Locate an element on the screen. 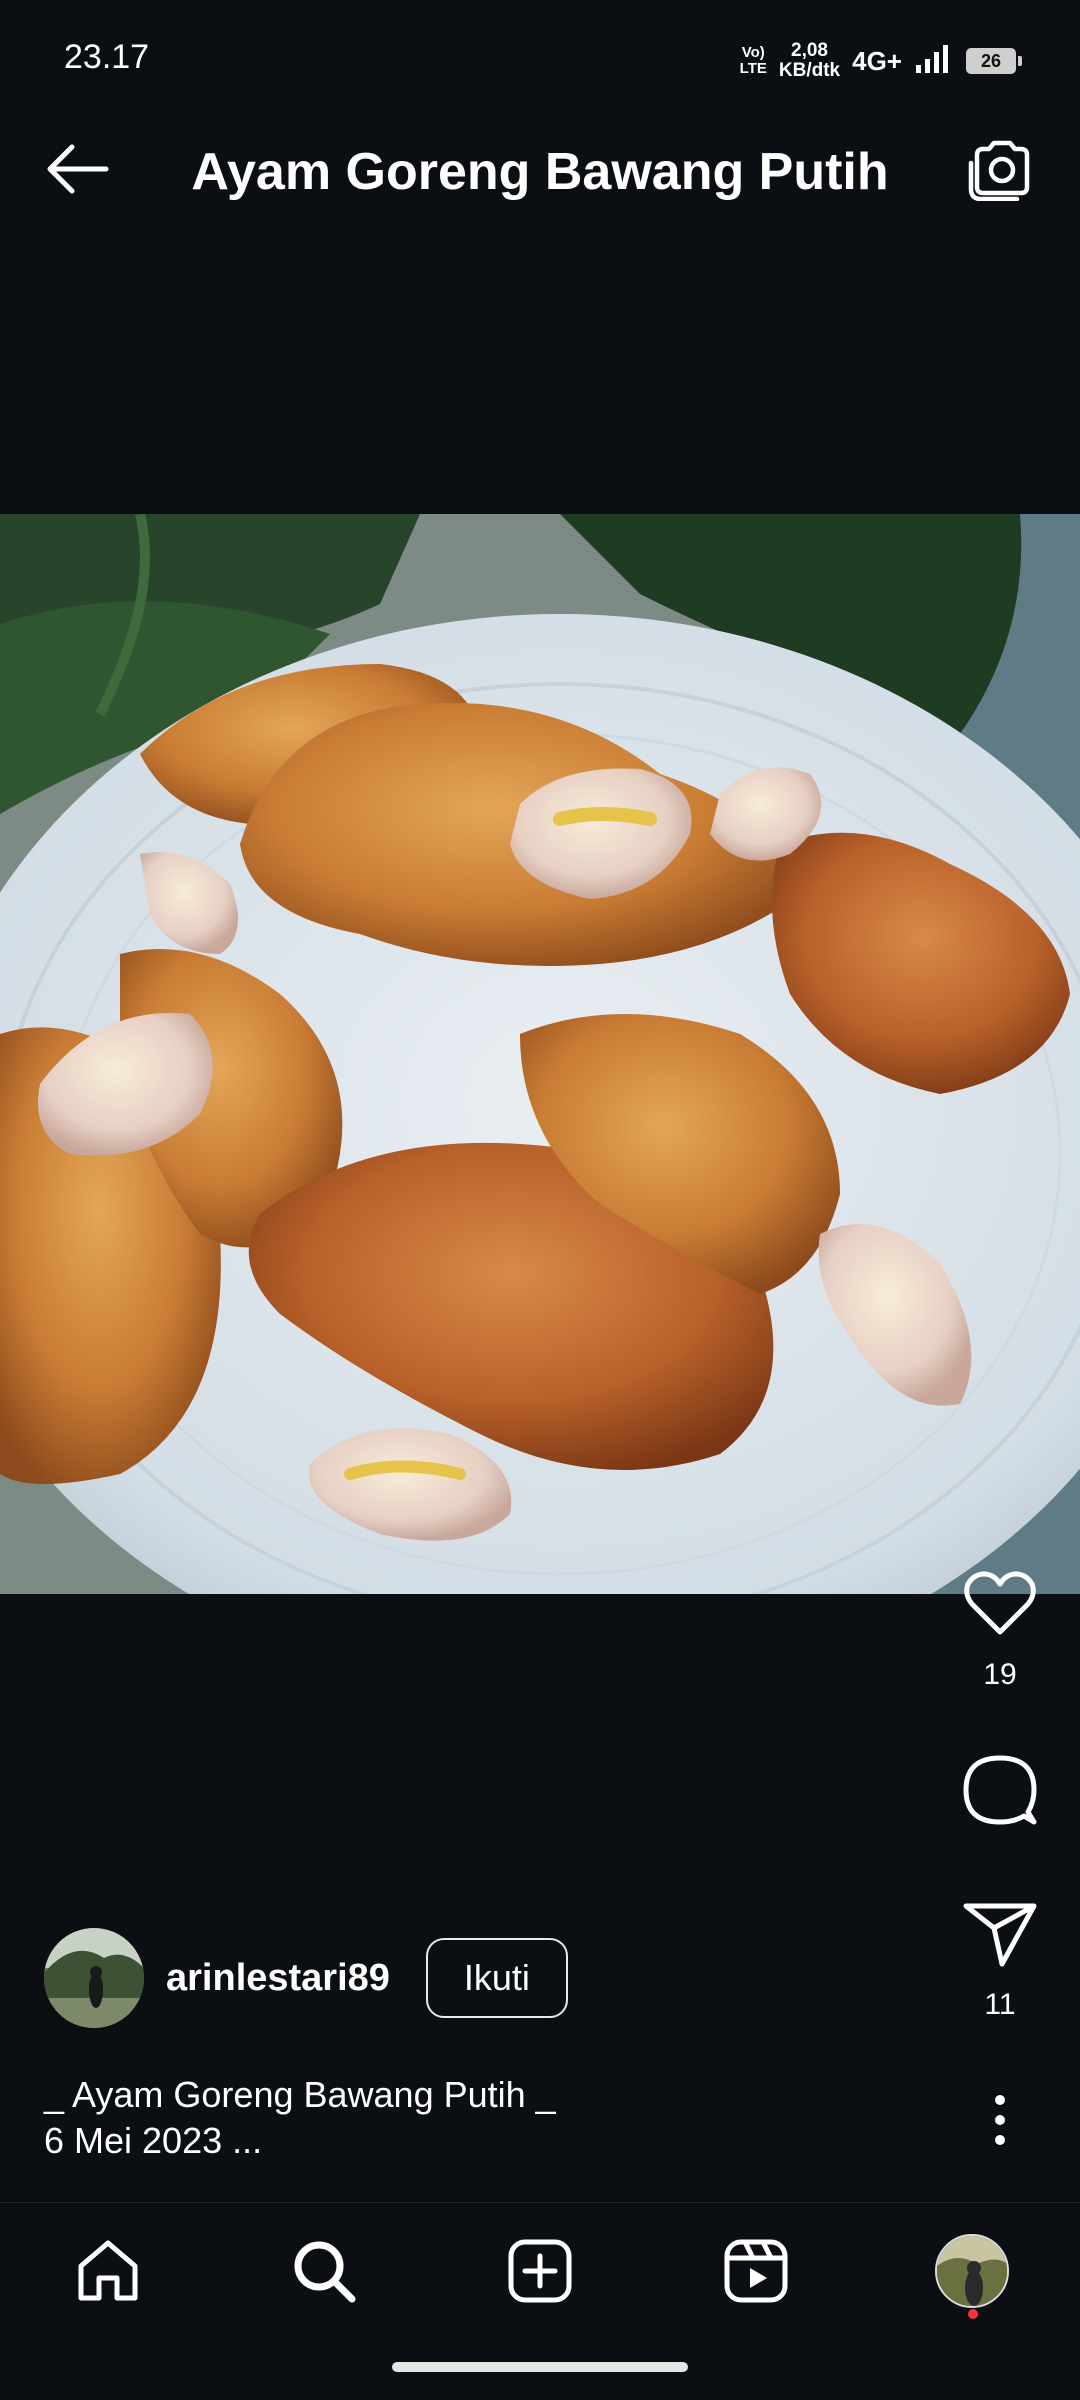 Image resolution: width=1080 pixels, height=2400 pixels. network-type: 4G+ is located at coordinates (877, 60).